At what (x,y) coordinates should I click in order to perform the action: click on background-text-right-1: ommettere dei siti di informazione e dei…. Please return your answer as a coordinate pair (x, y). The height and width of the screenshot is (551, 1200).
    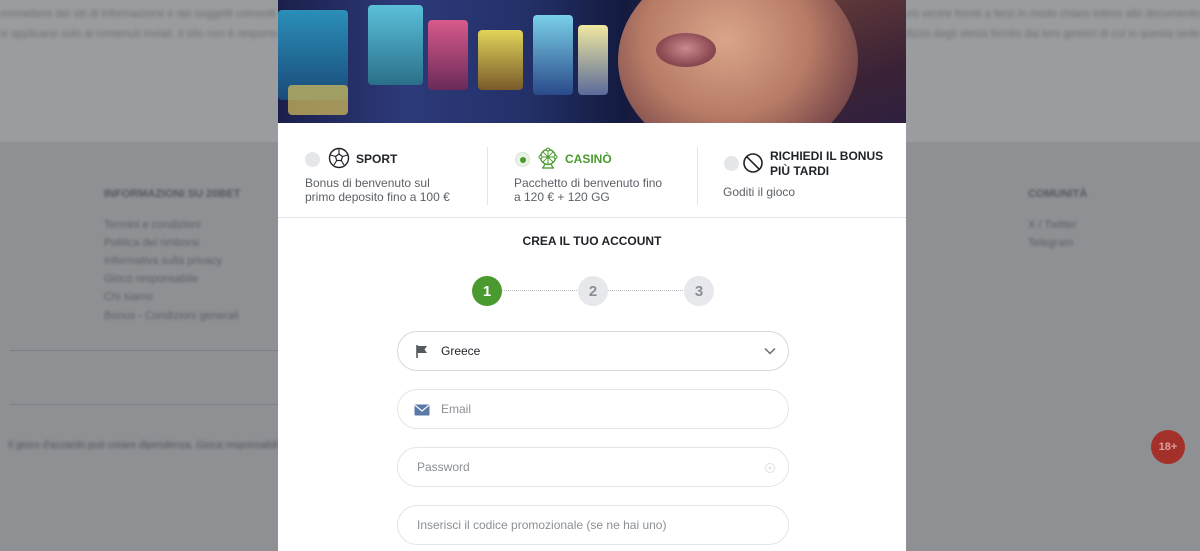
    Looking at the image, I should click on (1053, 14).